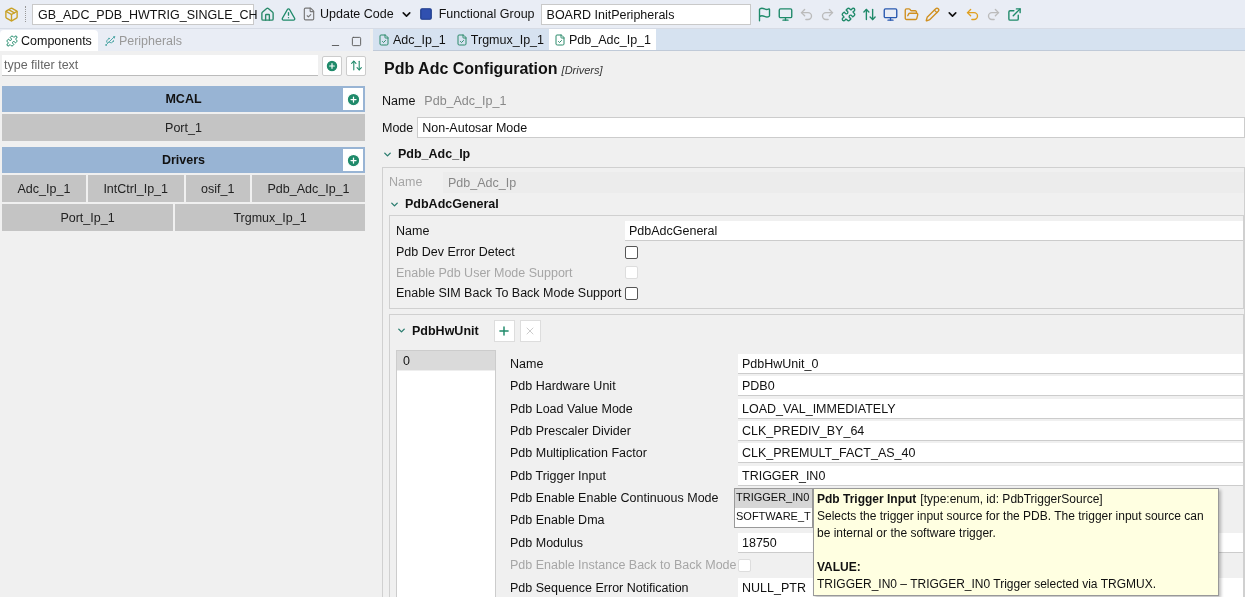 Image resolution: width=1245 pixels, height=597 pixels. Describe the element at coordinates (773, 498) in the screenshot. I see `dropdown-option: TRIGGER_IN0` at that location.